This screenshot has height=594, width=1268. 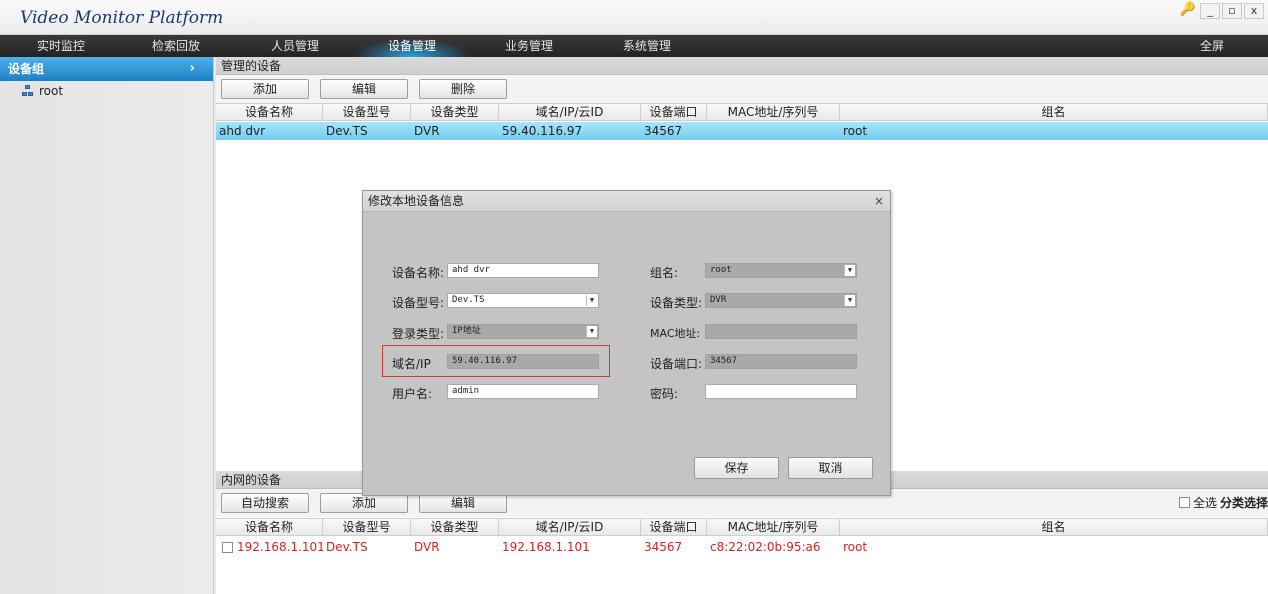 What do you see at coordinates (634, 17) in the screenshot?
I see `title-bar: Video Monitor Platform 🔑 _ ▫ x` at bounding box center [634, 17].